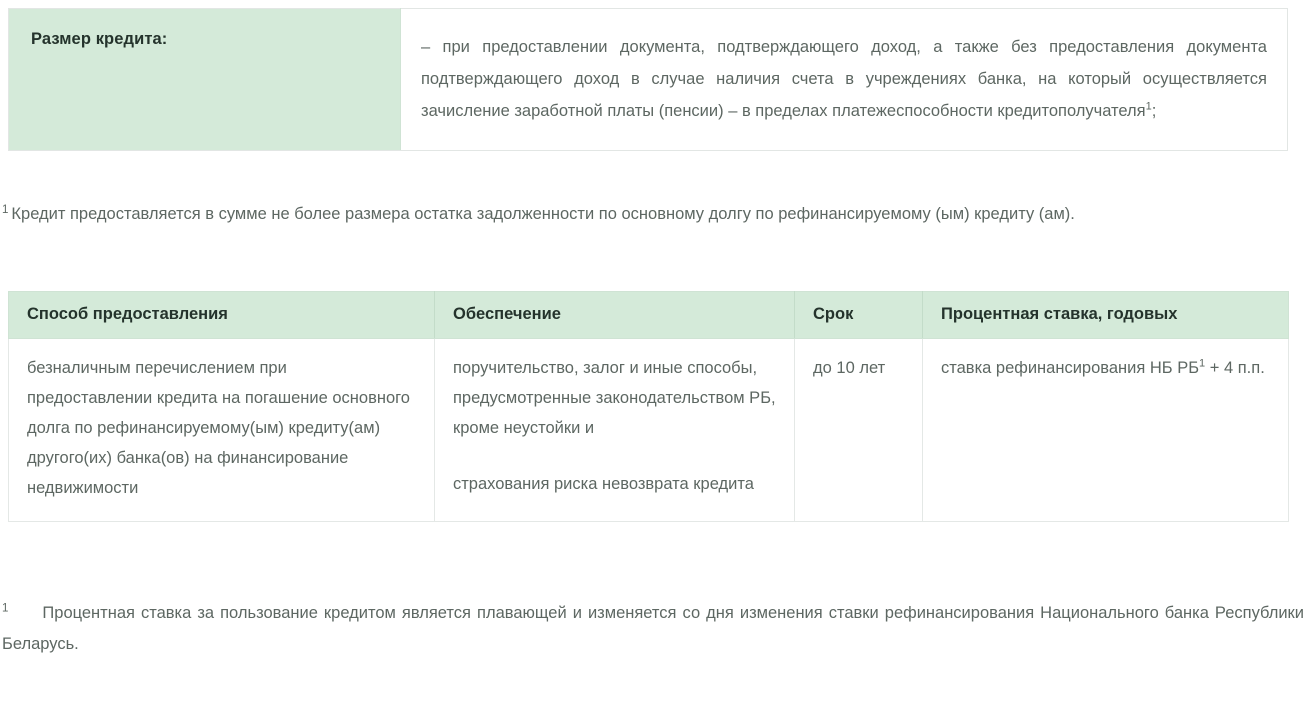  I want to click on cell-rate-text: ставка рефинансирования НБ РБ1 + 4 п.п., so click(1105, 368).